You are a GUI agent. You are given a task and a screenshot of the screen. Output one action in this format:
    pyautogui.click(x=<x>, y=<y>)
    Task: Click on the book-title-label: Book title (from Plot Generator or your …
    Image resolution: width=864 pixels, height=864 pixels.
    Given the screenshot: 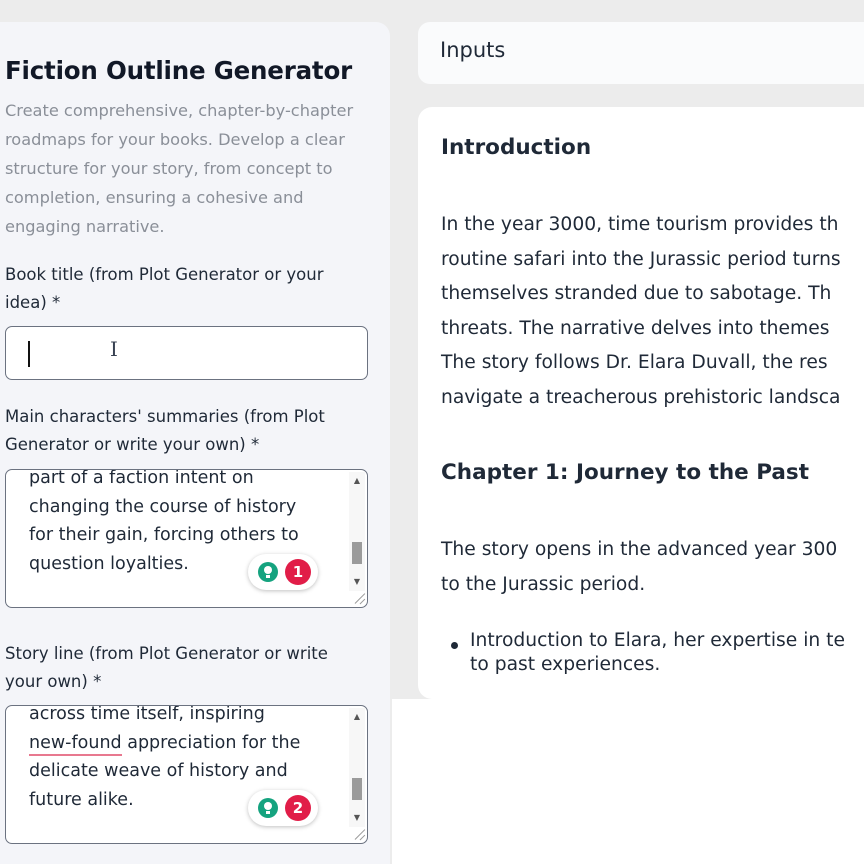 What is the action you would take?
    pyautogui.click(x=164, y=288)
    